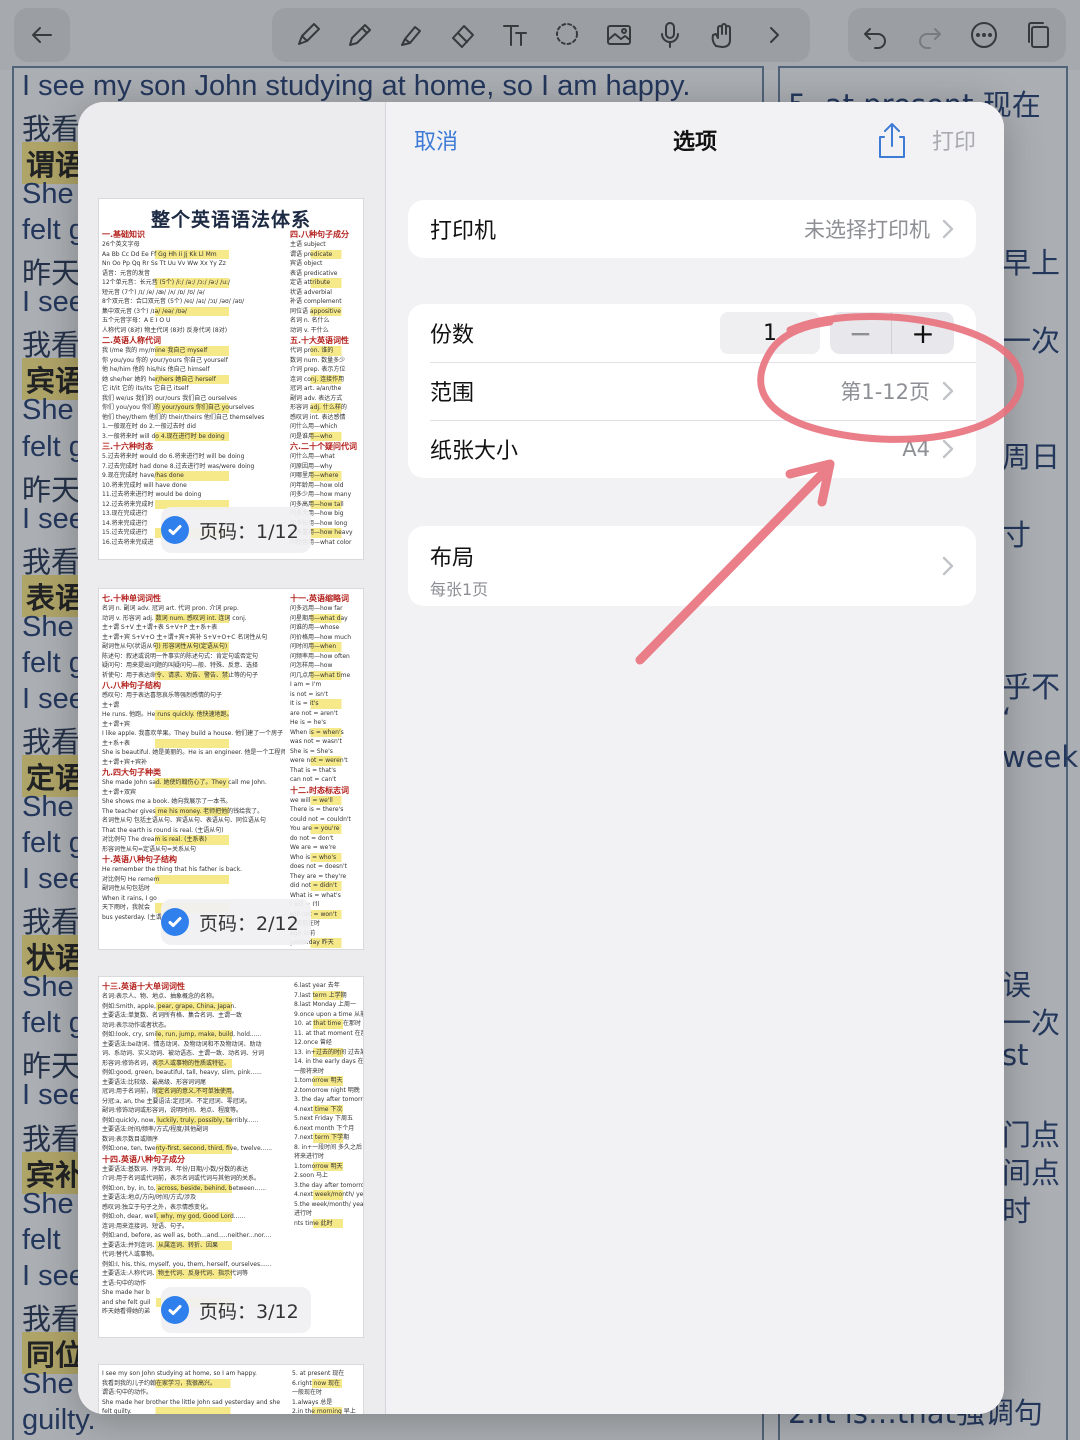  I want to click on thumbnail-text-line: 主要语法:地点/方向/时间/方式/涉及, so click(149, 1197).